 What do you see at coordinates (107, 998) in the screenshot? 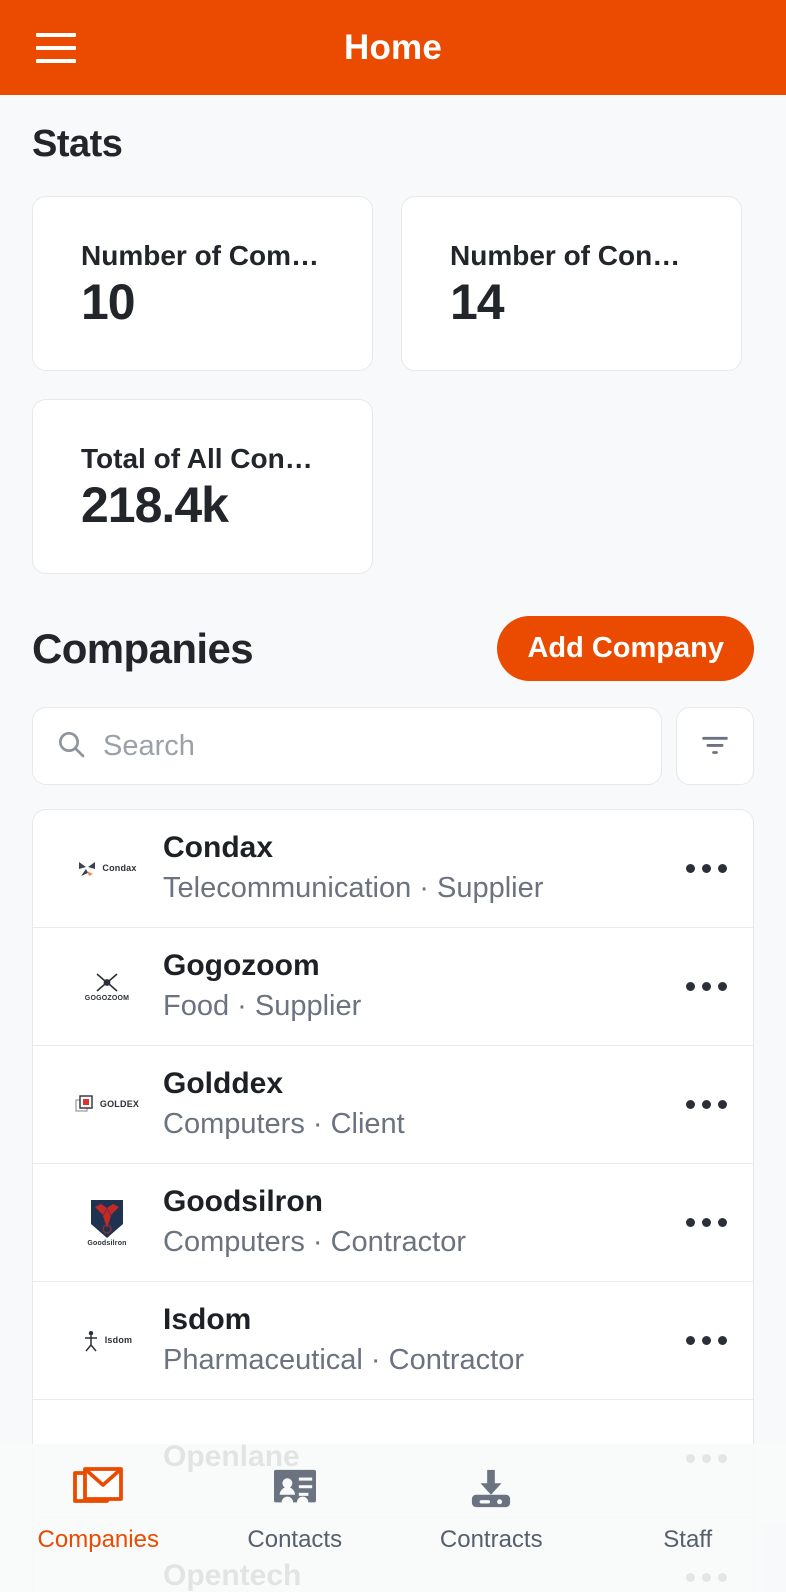
I see `logo-text: GOGOZOOM` at bounding box center [107, 998].